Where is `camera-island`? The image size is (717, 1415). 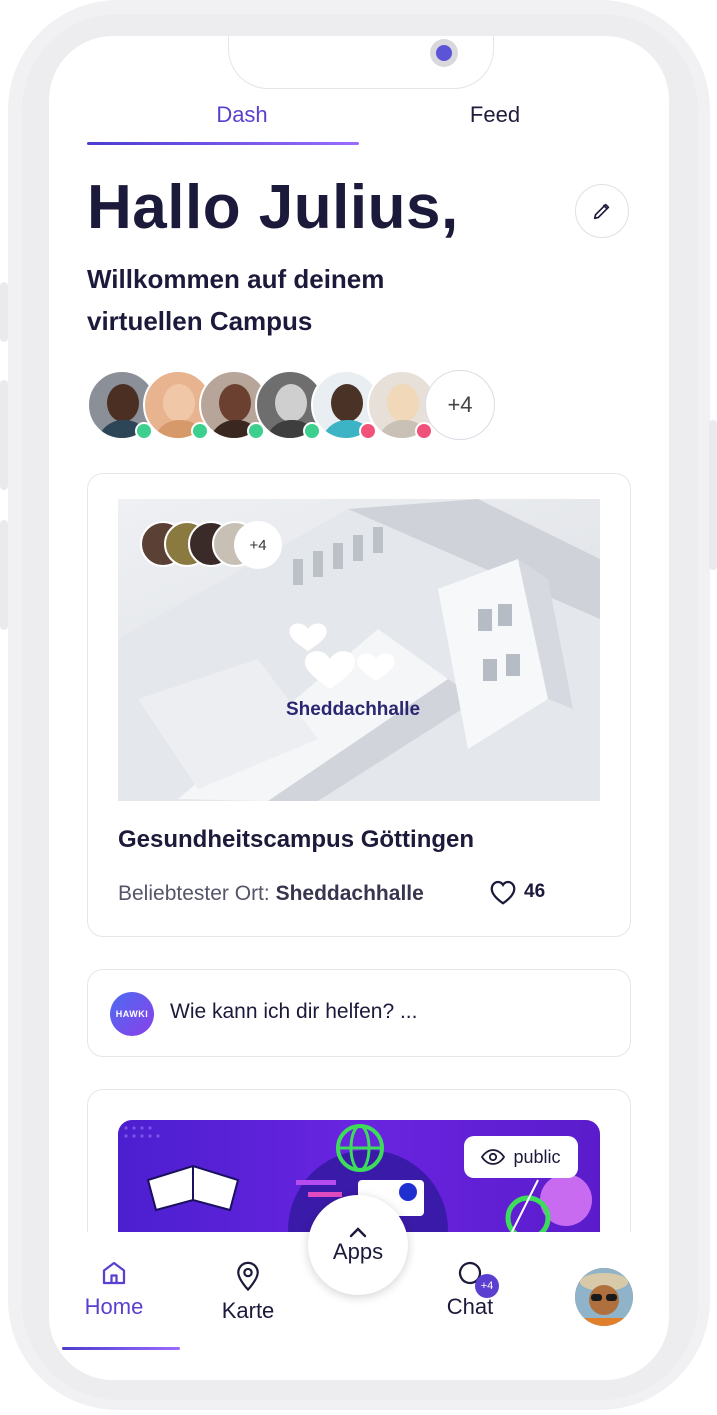
camera-island is located at coordinates (361, 62).